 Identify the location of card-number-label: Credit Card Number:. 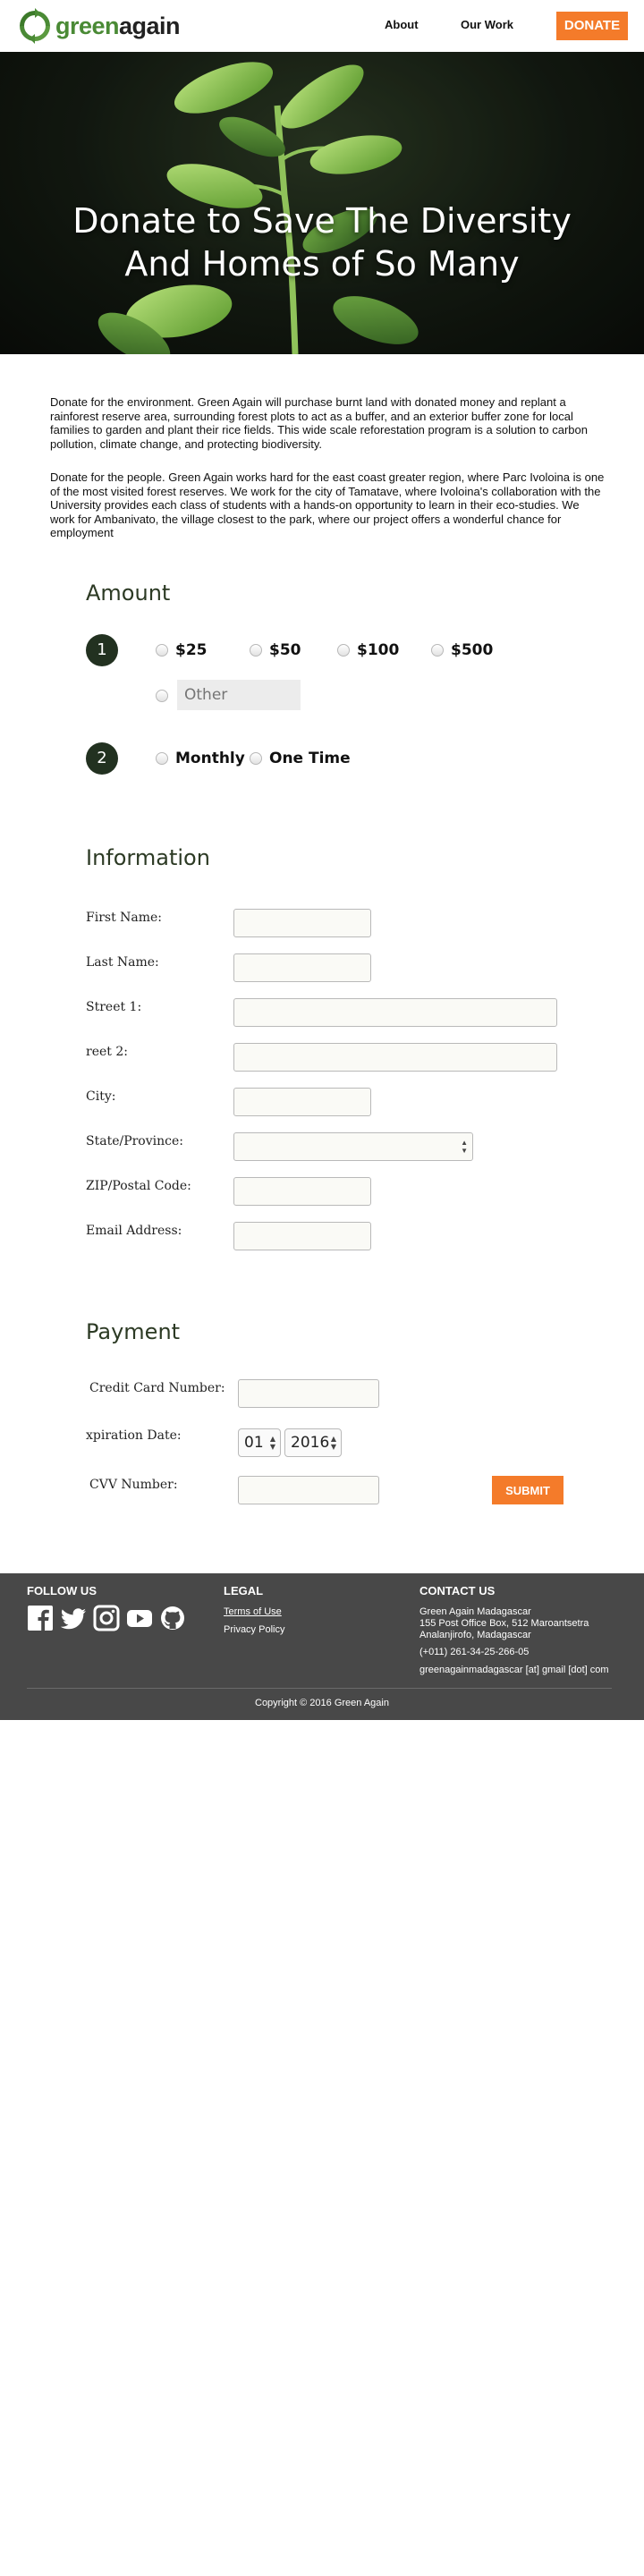
(157, 1388).